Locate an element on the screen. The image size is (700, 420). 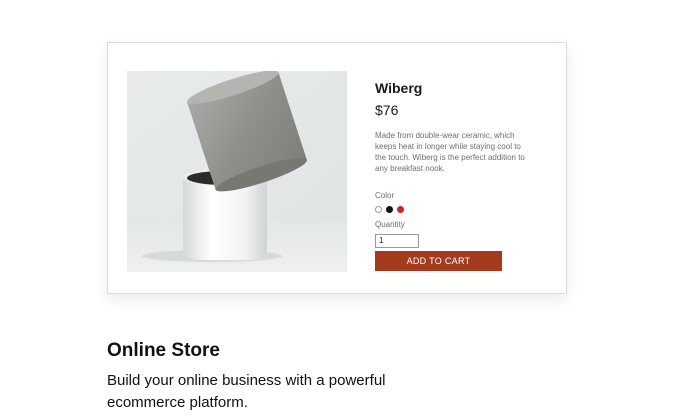
add-to-cart-button: ADD TO CART is located at coordinates (438, 261).